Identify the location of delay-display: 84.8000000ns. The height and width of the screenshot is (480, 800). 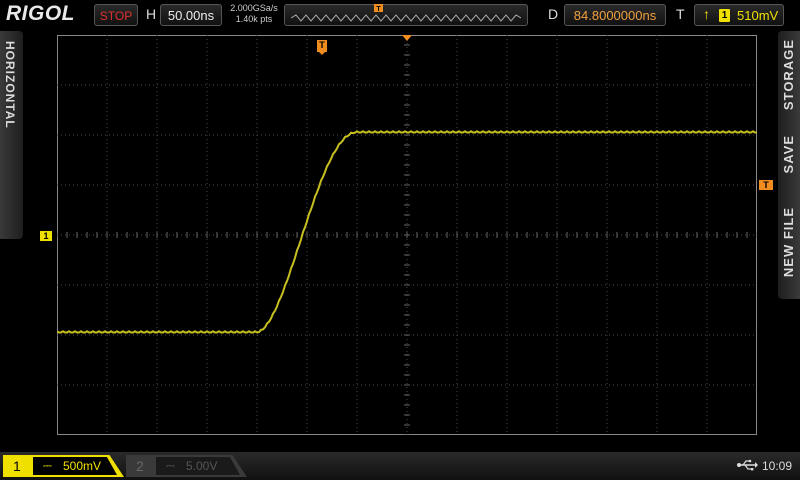
(615, 15).